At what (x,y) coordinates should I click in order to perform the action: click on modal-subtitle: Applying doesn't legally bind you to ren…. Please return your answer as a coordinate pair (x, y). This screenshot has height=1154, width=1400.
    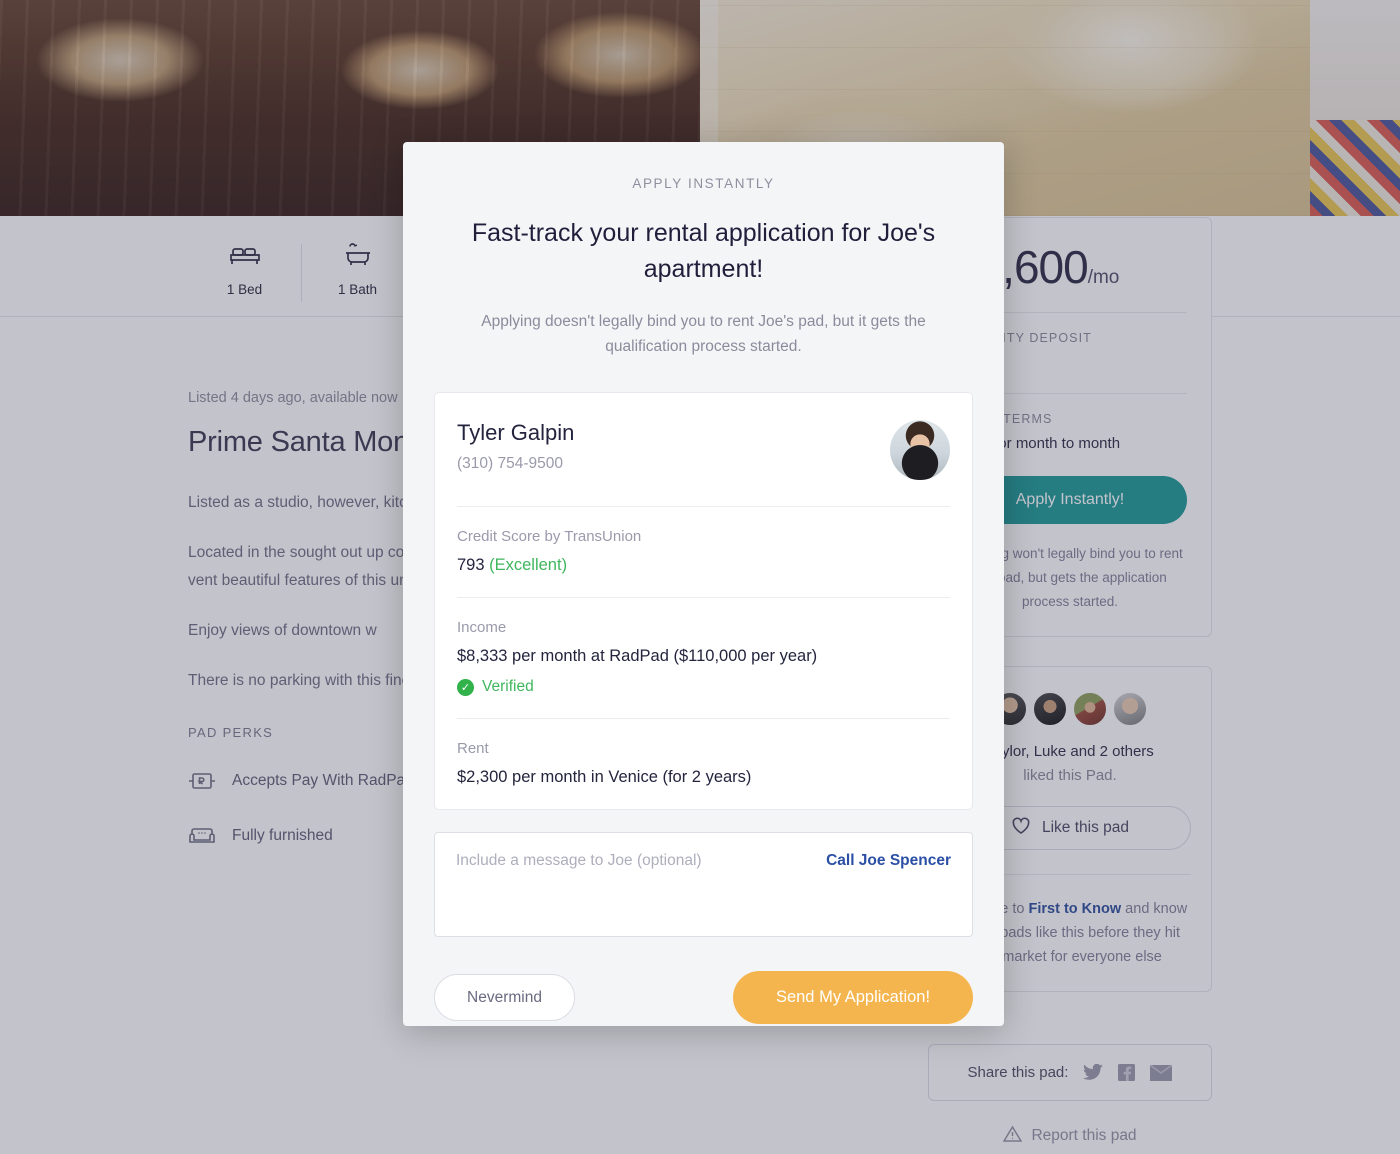
    Looking at the image, I should click on (703, 334).